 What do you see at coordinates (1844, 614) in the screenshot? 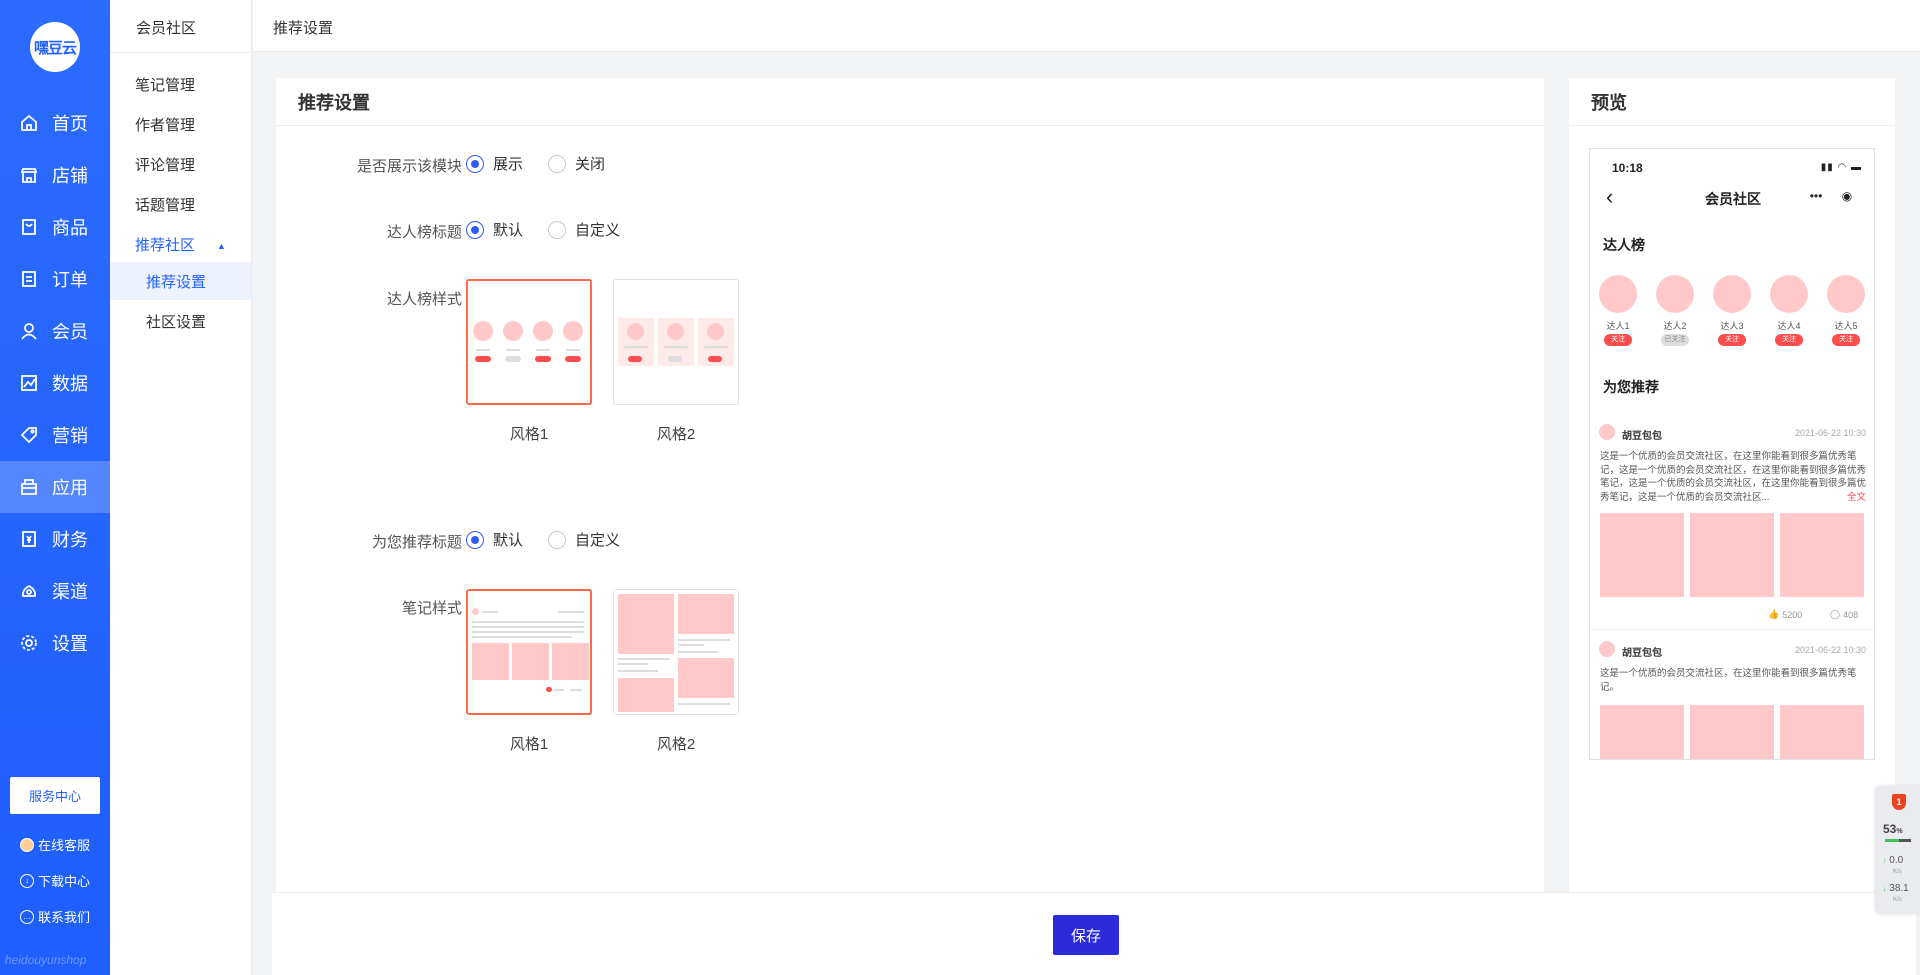
I see `comment-count: ◯ 408` at bounding box center [1844, 614].